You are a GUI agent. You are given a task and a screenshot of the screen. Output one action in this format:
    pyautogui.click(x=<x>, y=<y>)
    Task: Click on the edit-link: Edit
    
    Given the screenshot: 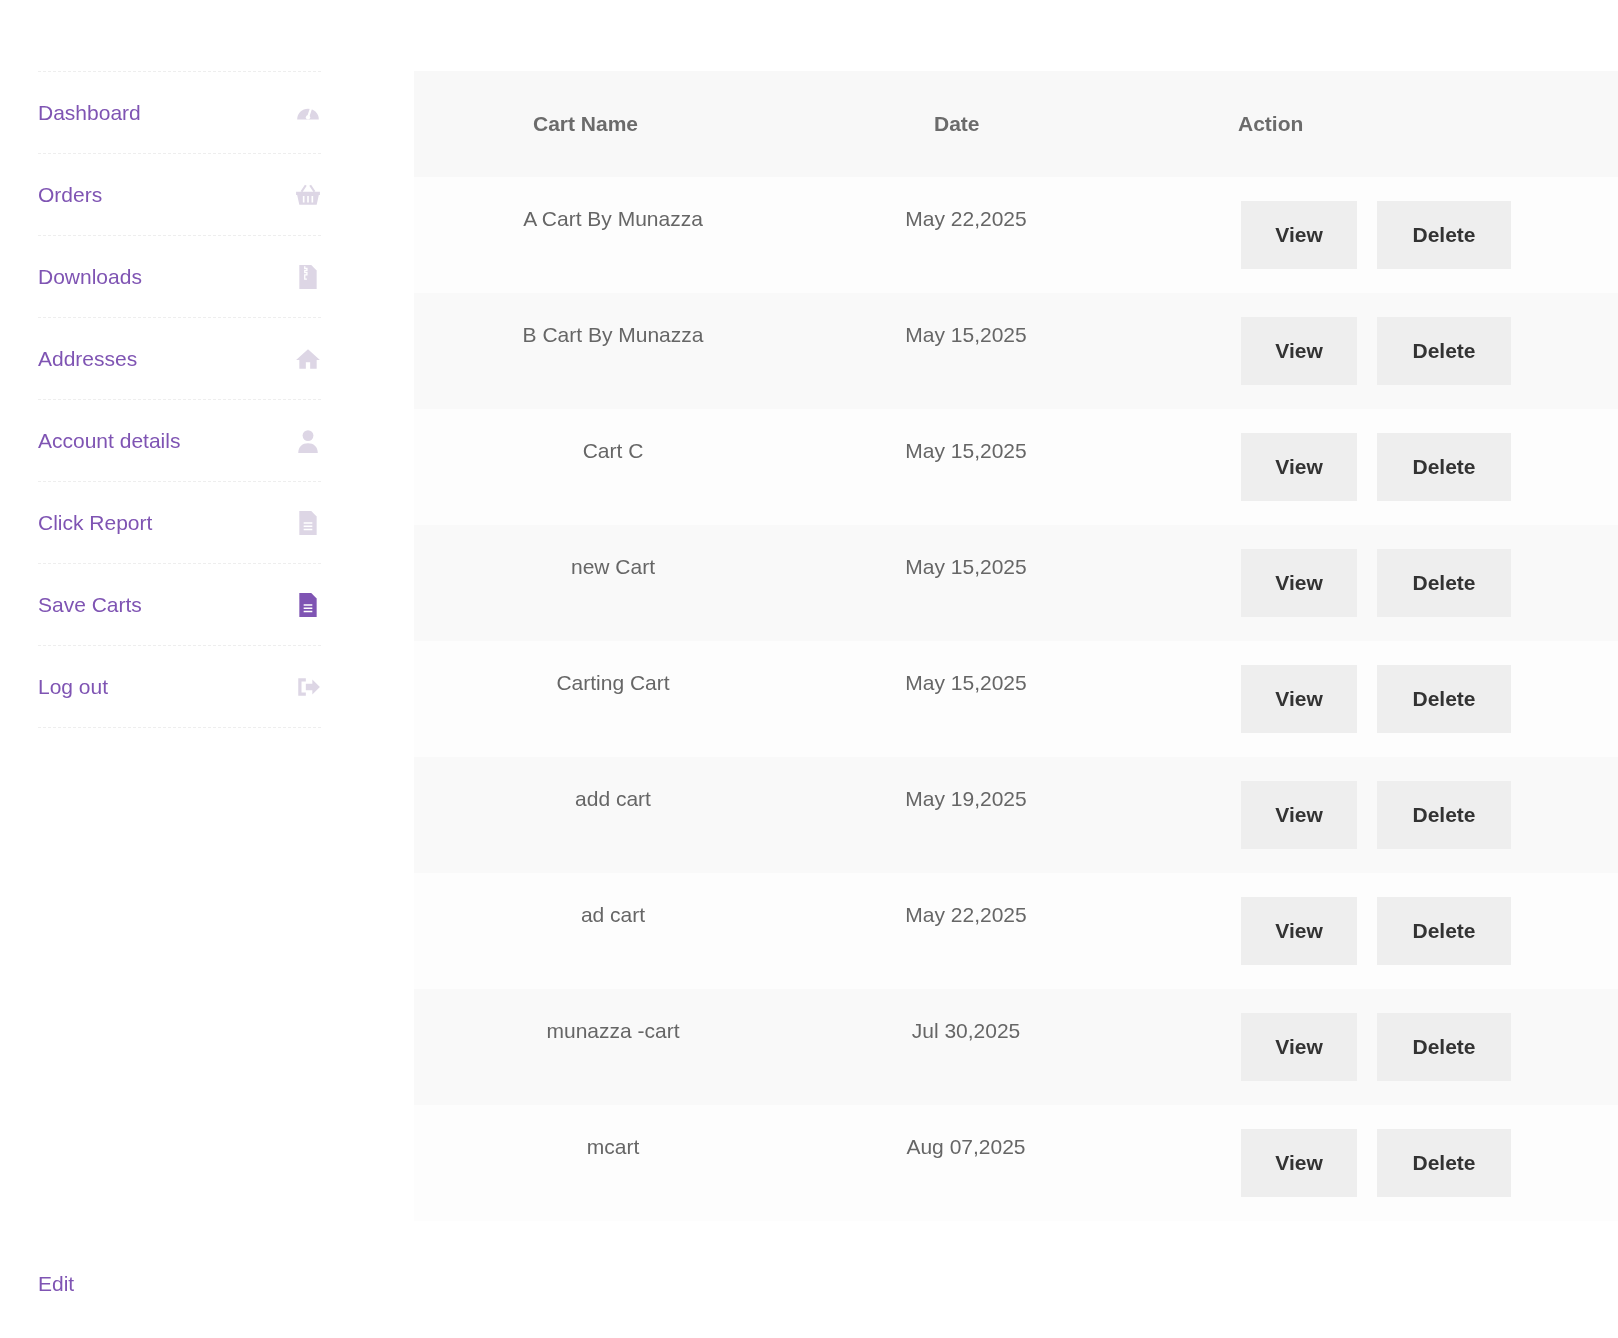 What is the action you would take?
    pyautogui.click(x=56, y=1284)
    